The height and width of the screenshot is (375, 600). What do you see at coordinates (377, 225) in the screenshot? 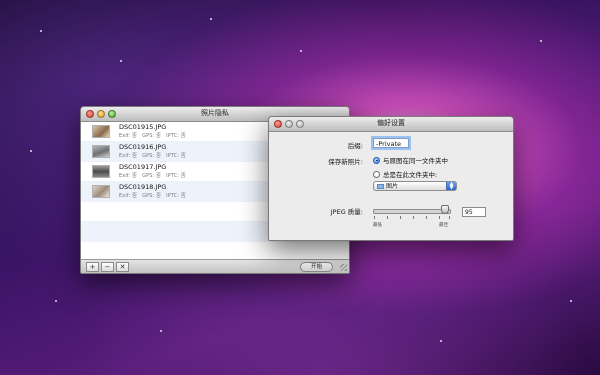
I see `range-low-label: 最低` at bounding box center [377, 225].